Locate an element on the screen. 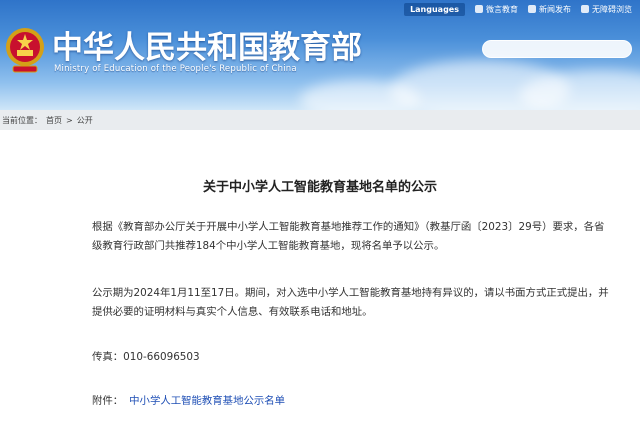 This screenshot has height=426, width=640. attachment-row: 附件： 中小学人工智能教育基地公示名单 is located at coordinates (188, 399).